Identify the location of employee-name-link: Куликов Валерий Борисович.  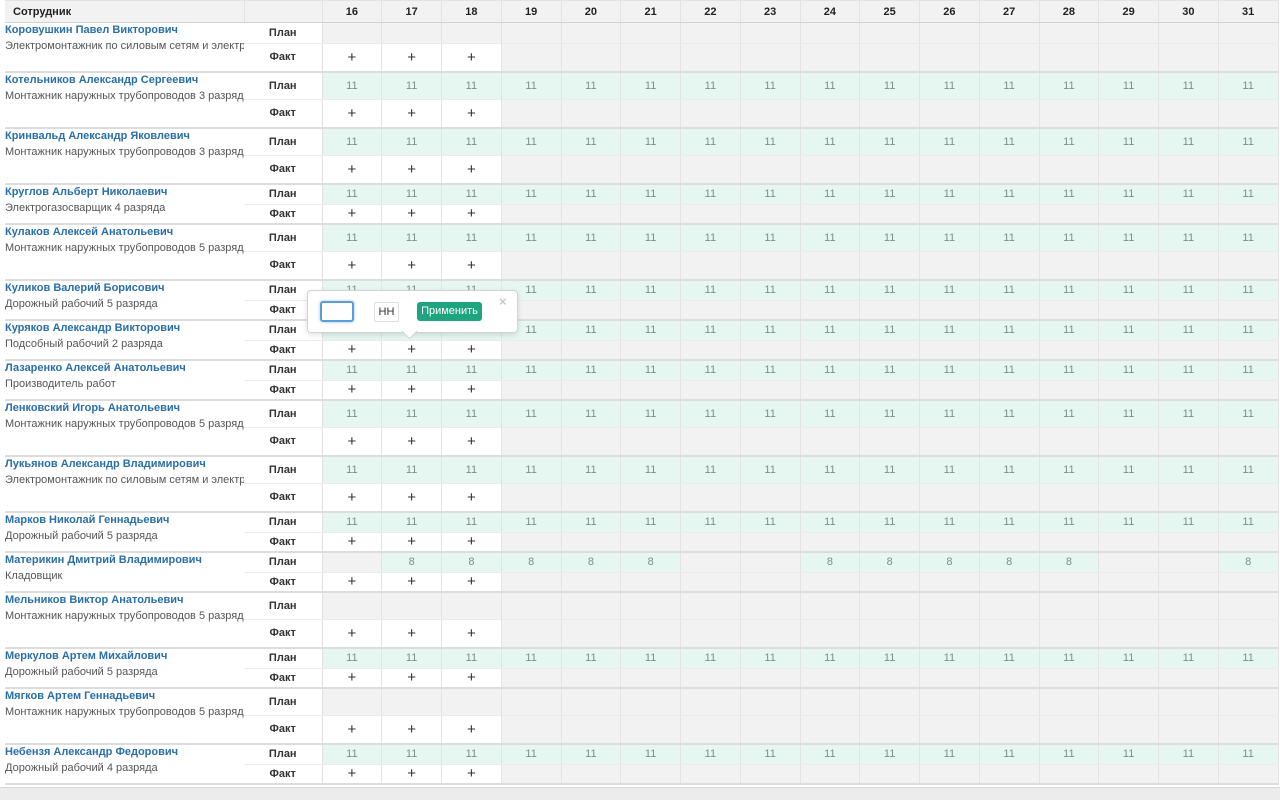
(124, 288).